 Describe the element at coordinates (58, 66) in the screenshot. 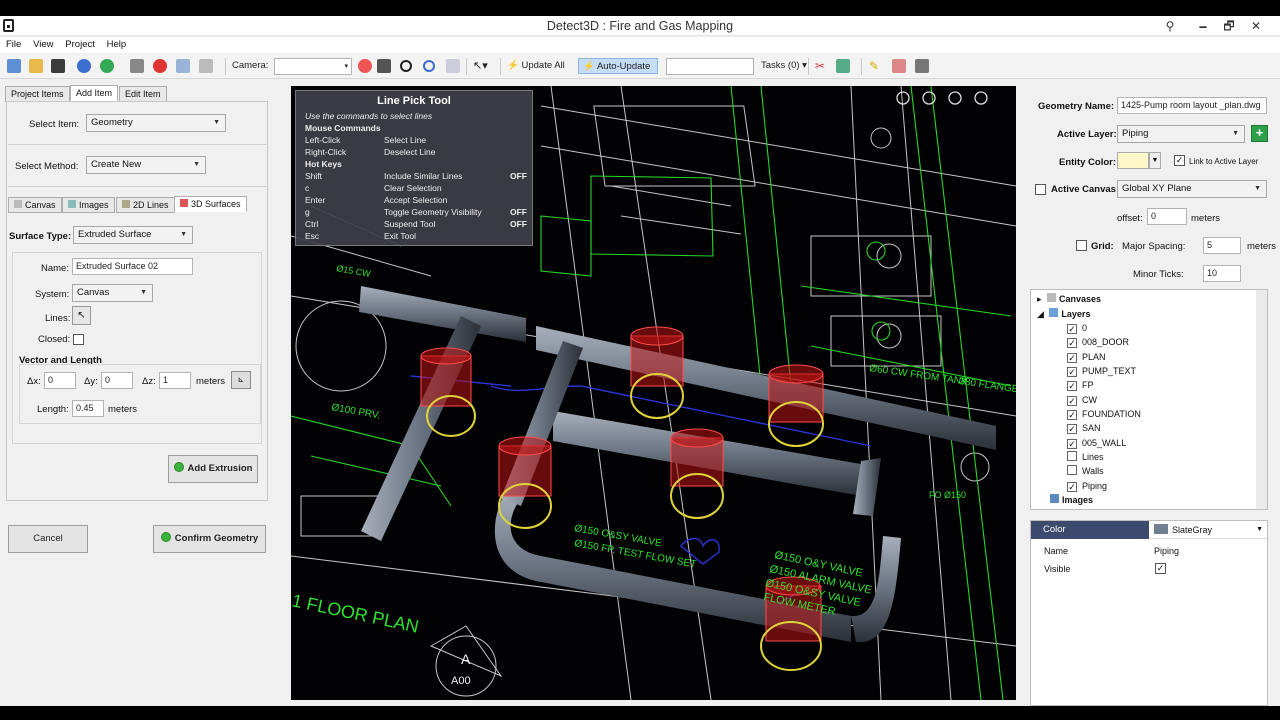

I see `save-icon` at that location.